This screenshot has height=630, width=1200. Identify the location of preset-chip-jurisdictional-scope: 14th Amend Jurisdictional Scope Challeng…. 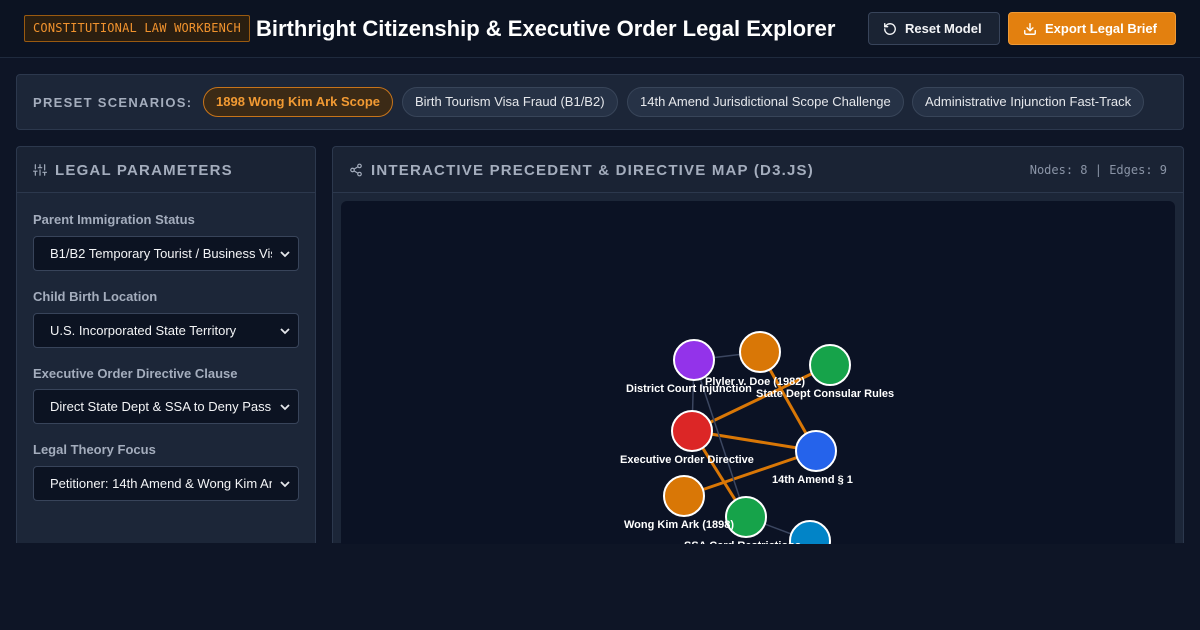
(765, 102).